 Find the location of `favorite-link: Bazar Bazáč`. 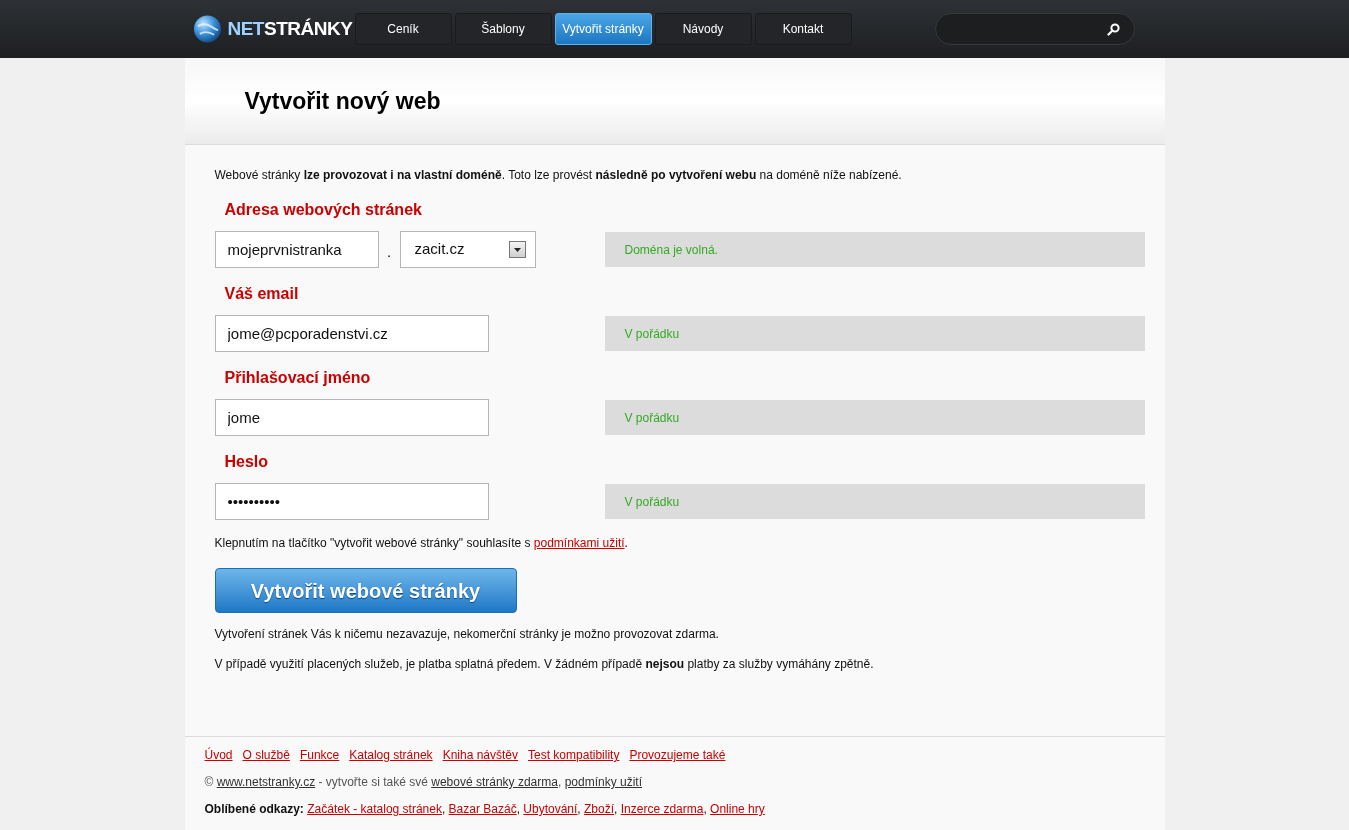

favorite-link: Bazar Bazáč is located at coordinates (482, 809).